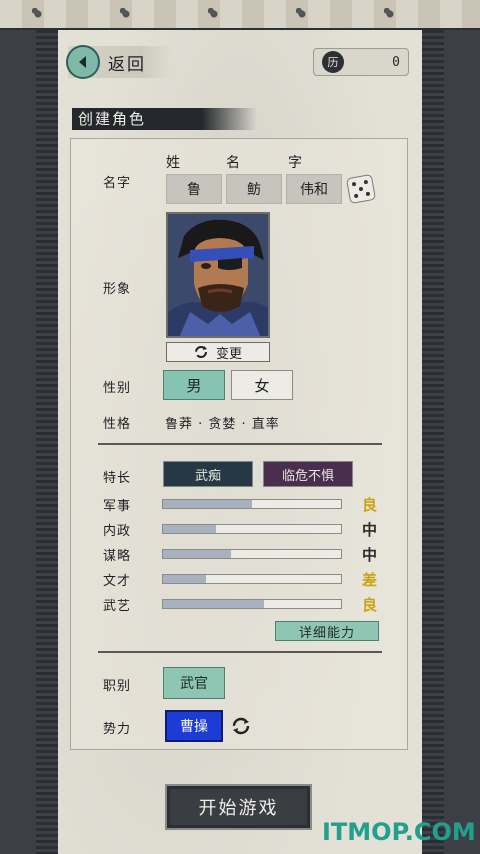 This screenshot has width=480, height=854. I want to click on watermark: ITMOP.COM, so click(399, 832).